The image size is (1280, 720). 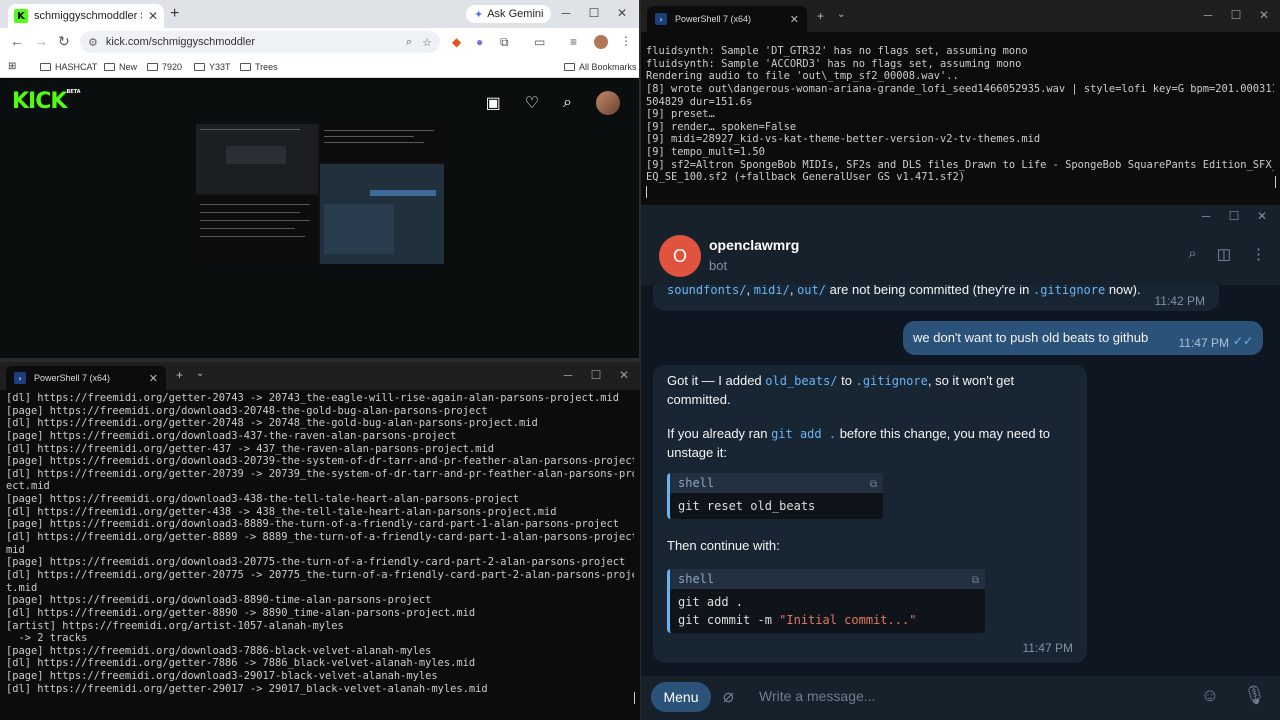 I want to click on sidebar-toggle-icon: ◫, so click(x=1224, y=254).